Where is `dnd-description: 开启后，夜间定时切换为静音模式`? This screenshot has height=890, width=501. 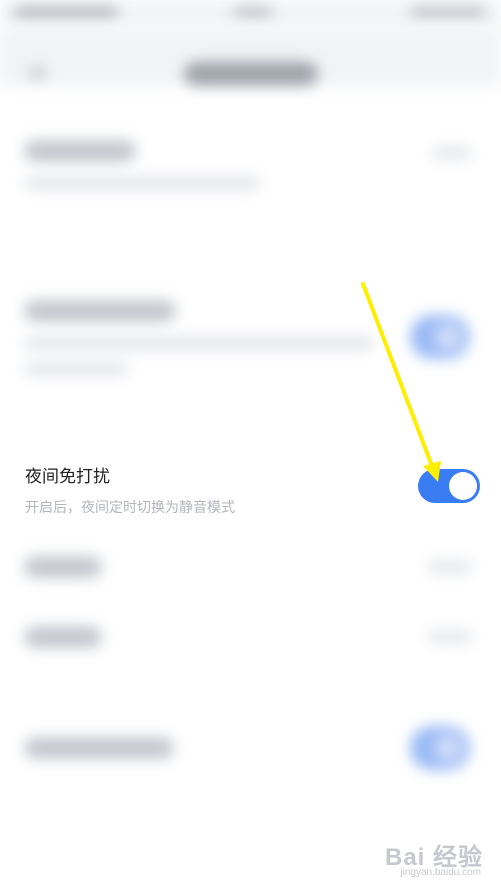 dnd-description: 开启后，夜间定时切换为静音模式 is located at coordinates (130, 507).